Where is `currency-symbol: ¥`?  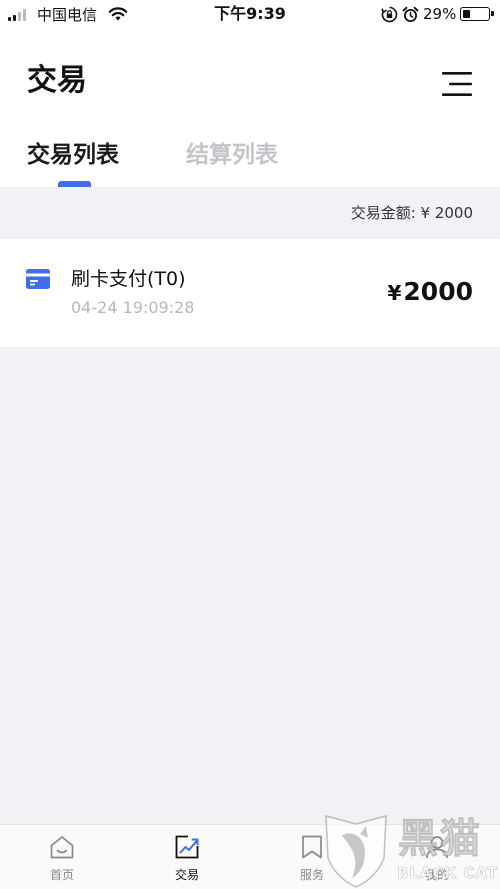 currency-symbol: ¥ is located at coordinates (394, 293).